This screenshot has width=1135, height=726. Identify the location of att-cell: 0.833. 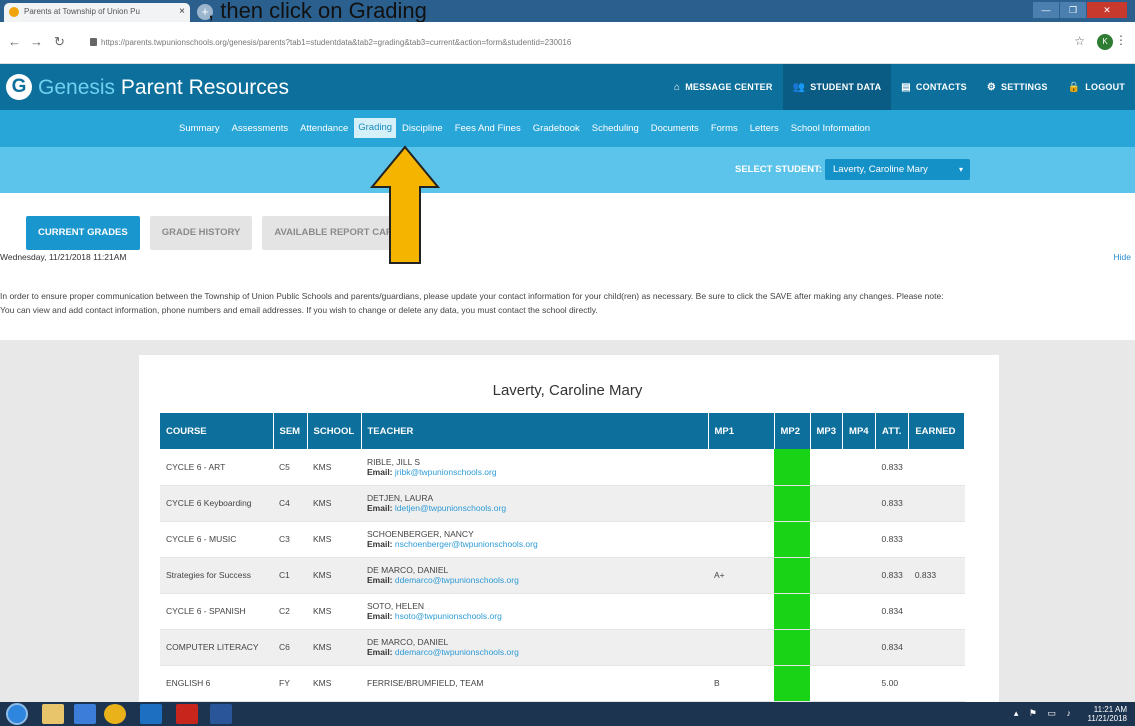
(892, 575).